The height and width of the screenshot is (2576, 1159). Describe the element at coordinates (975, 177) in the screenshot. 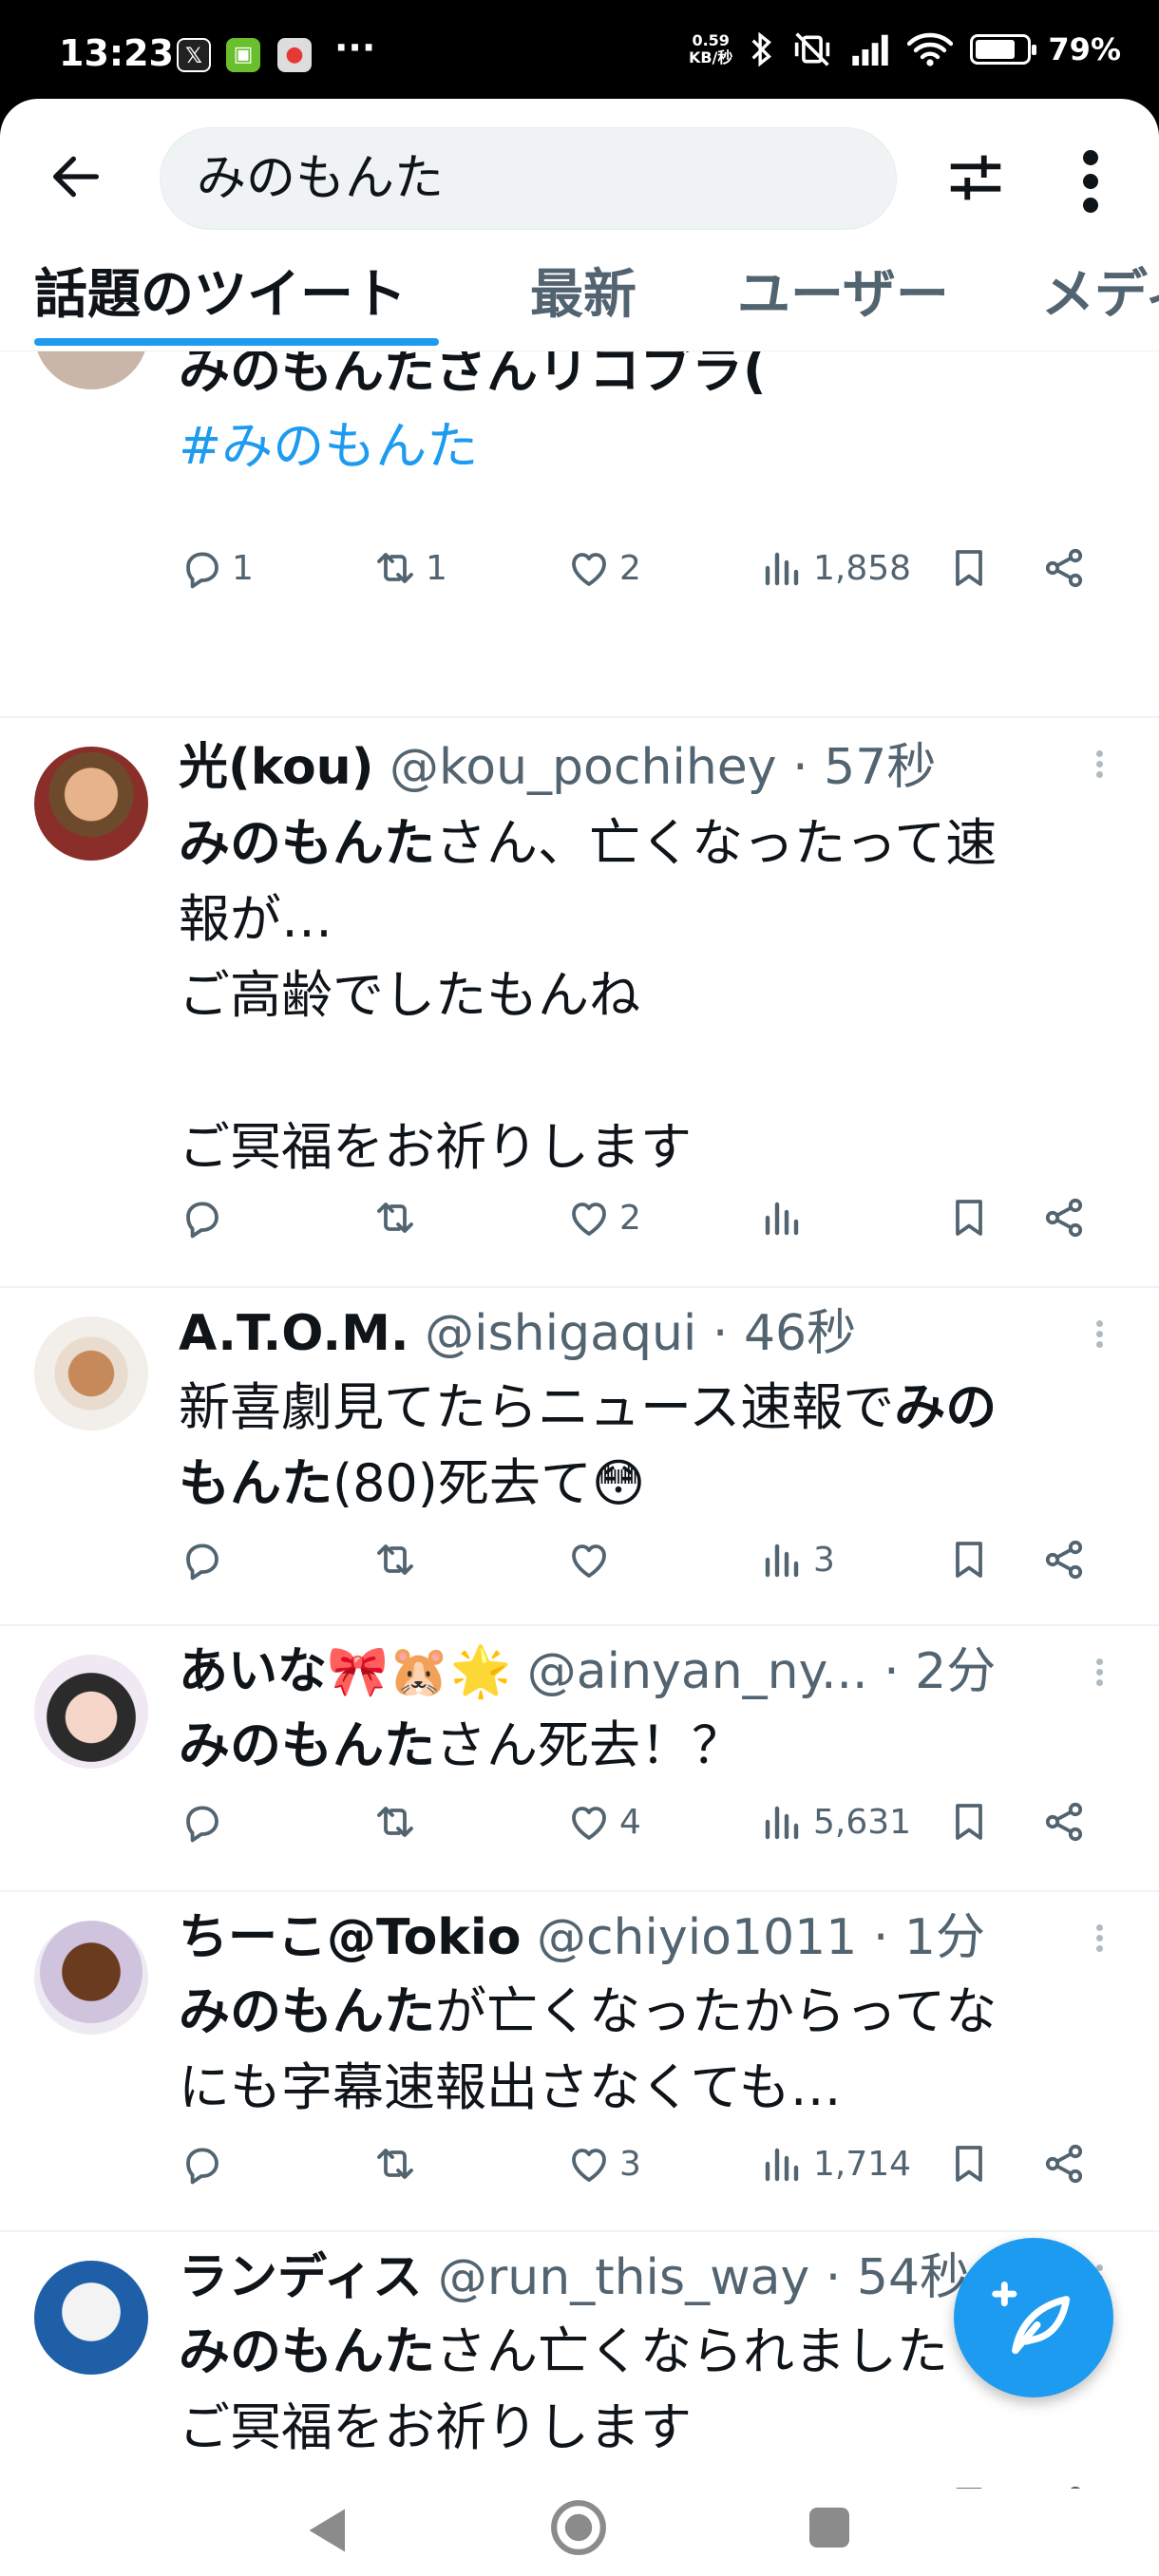

I see `filter-icon` at that location.